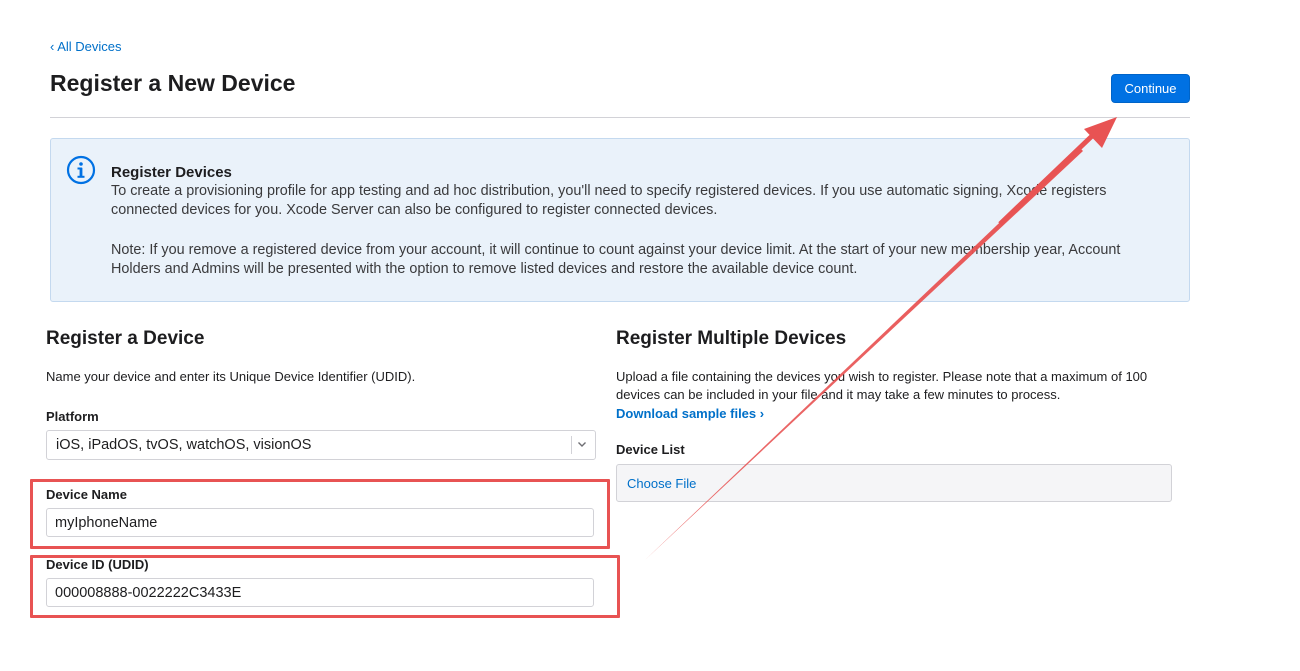  I want to click on device-name-label: Device Name, so click(86, 494).